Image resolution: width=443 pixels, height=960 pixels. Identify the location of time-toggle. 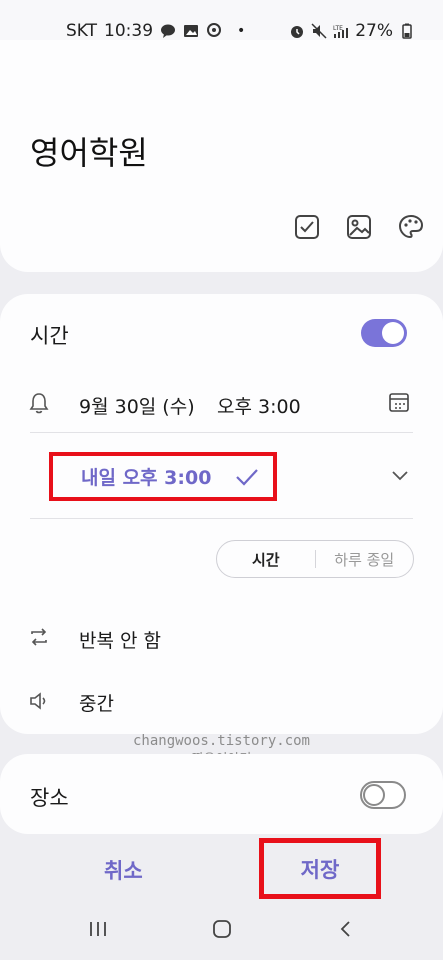
(384, 333).